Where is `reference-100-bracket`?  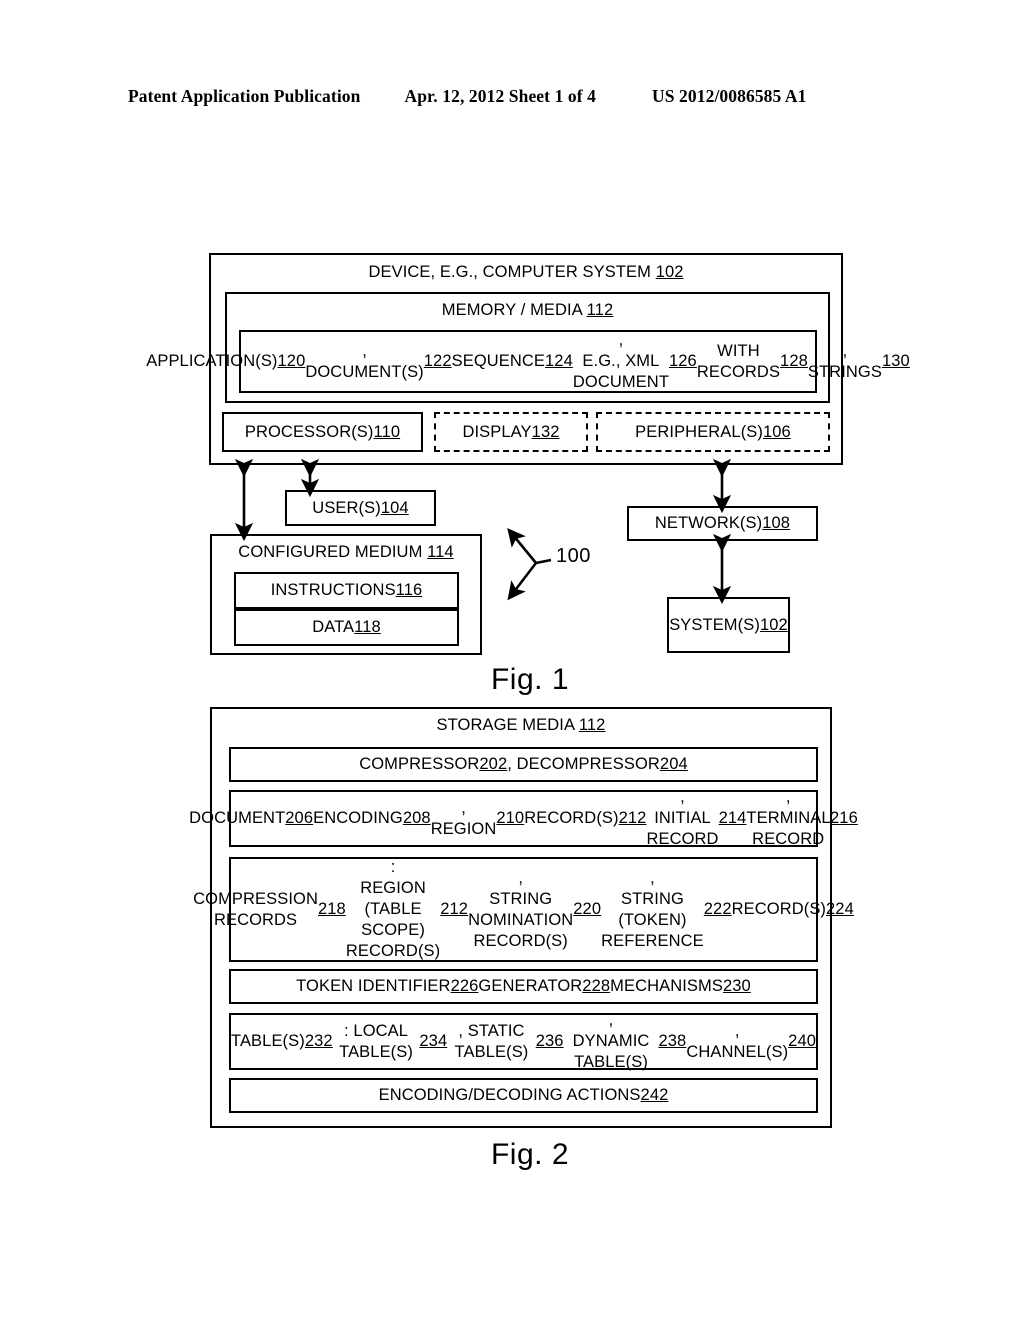 reference-100-bracket is located at coordinates (529, 564).